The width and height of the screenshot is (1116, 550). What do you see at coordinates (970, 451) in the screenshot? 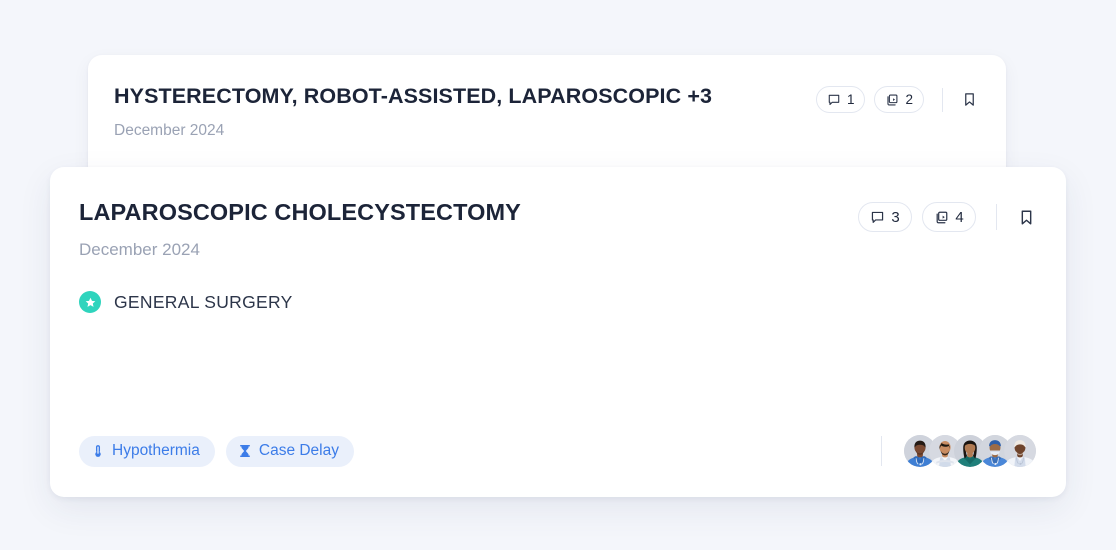
I see `avatar-stack` at bounding box center [970, 451].